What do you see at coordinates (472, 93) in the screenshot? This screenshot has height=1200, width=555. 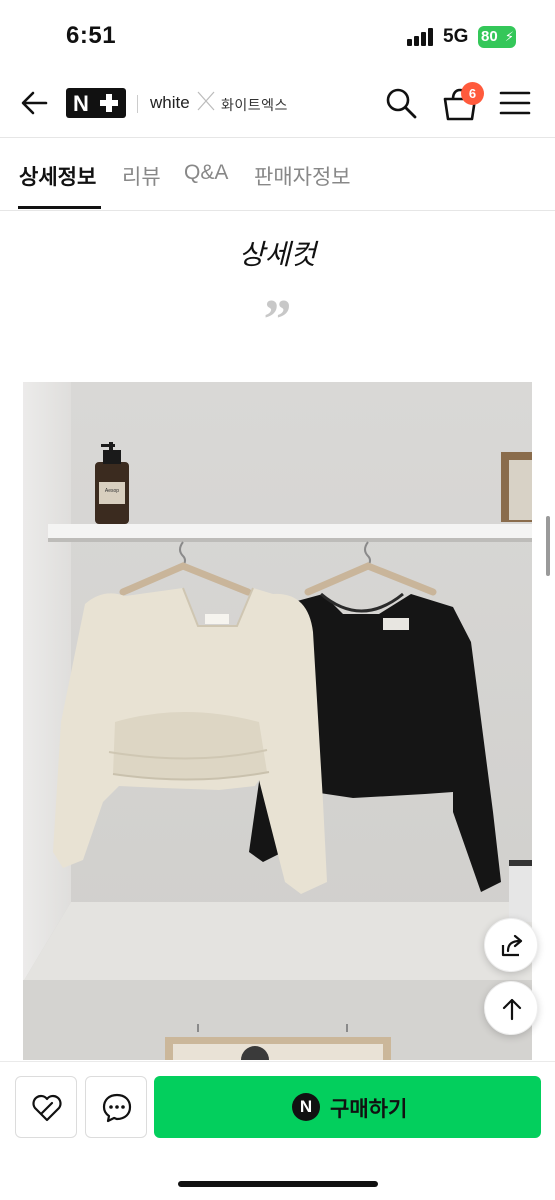 I see `cart-count-badge: 6` at bounding box center [472, 93].